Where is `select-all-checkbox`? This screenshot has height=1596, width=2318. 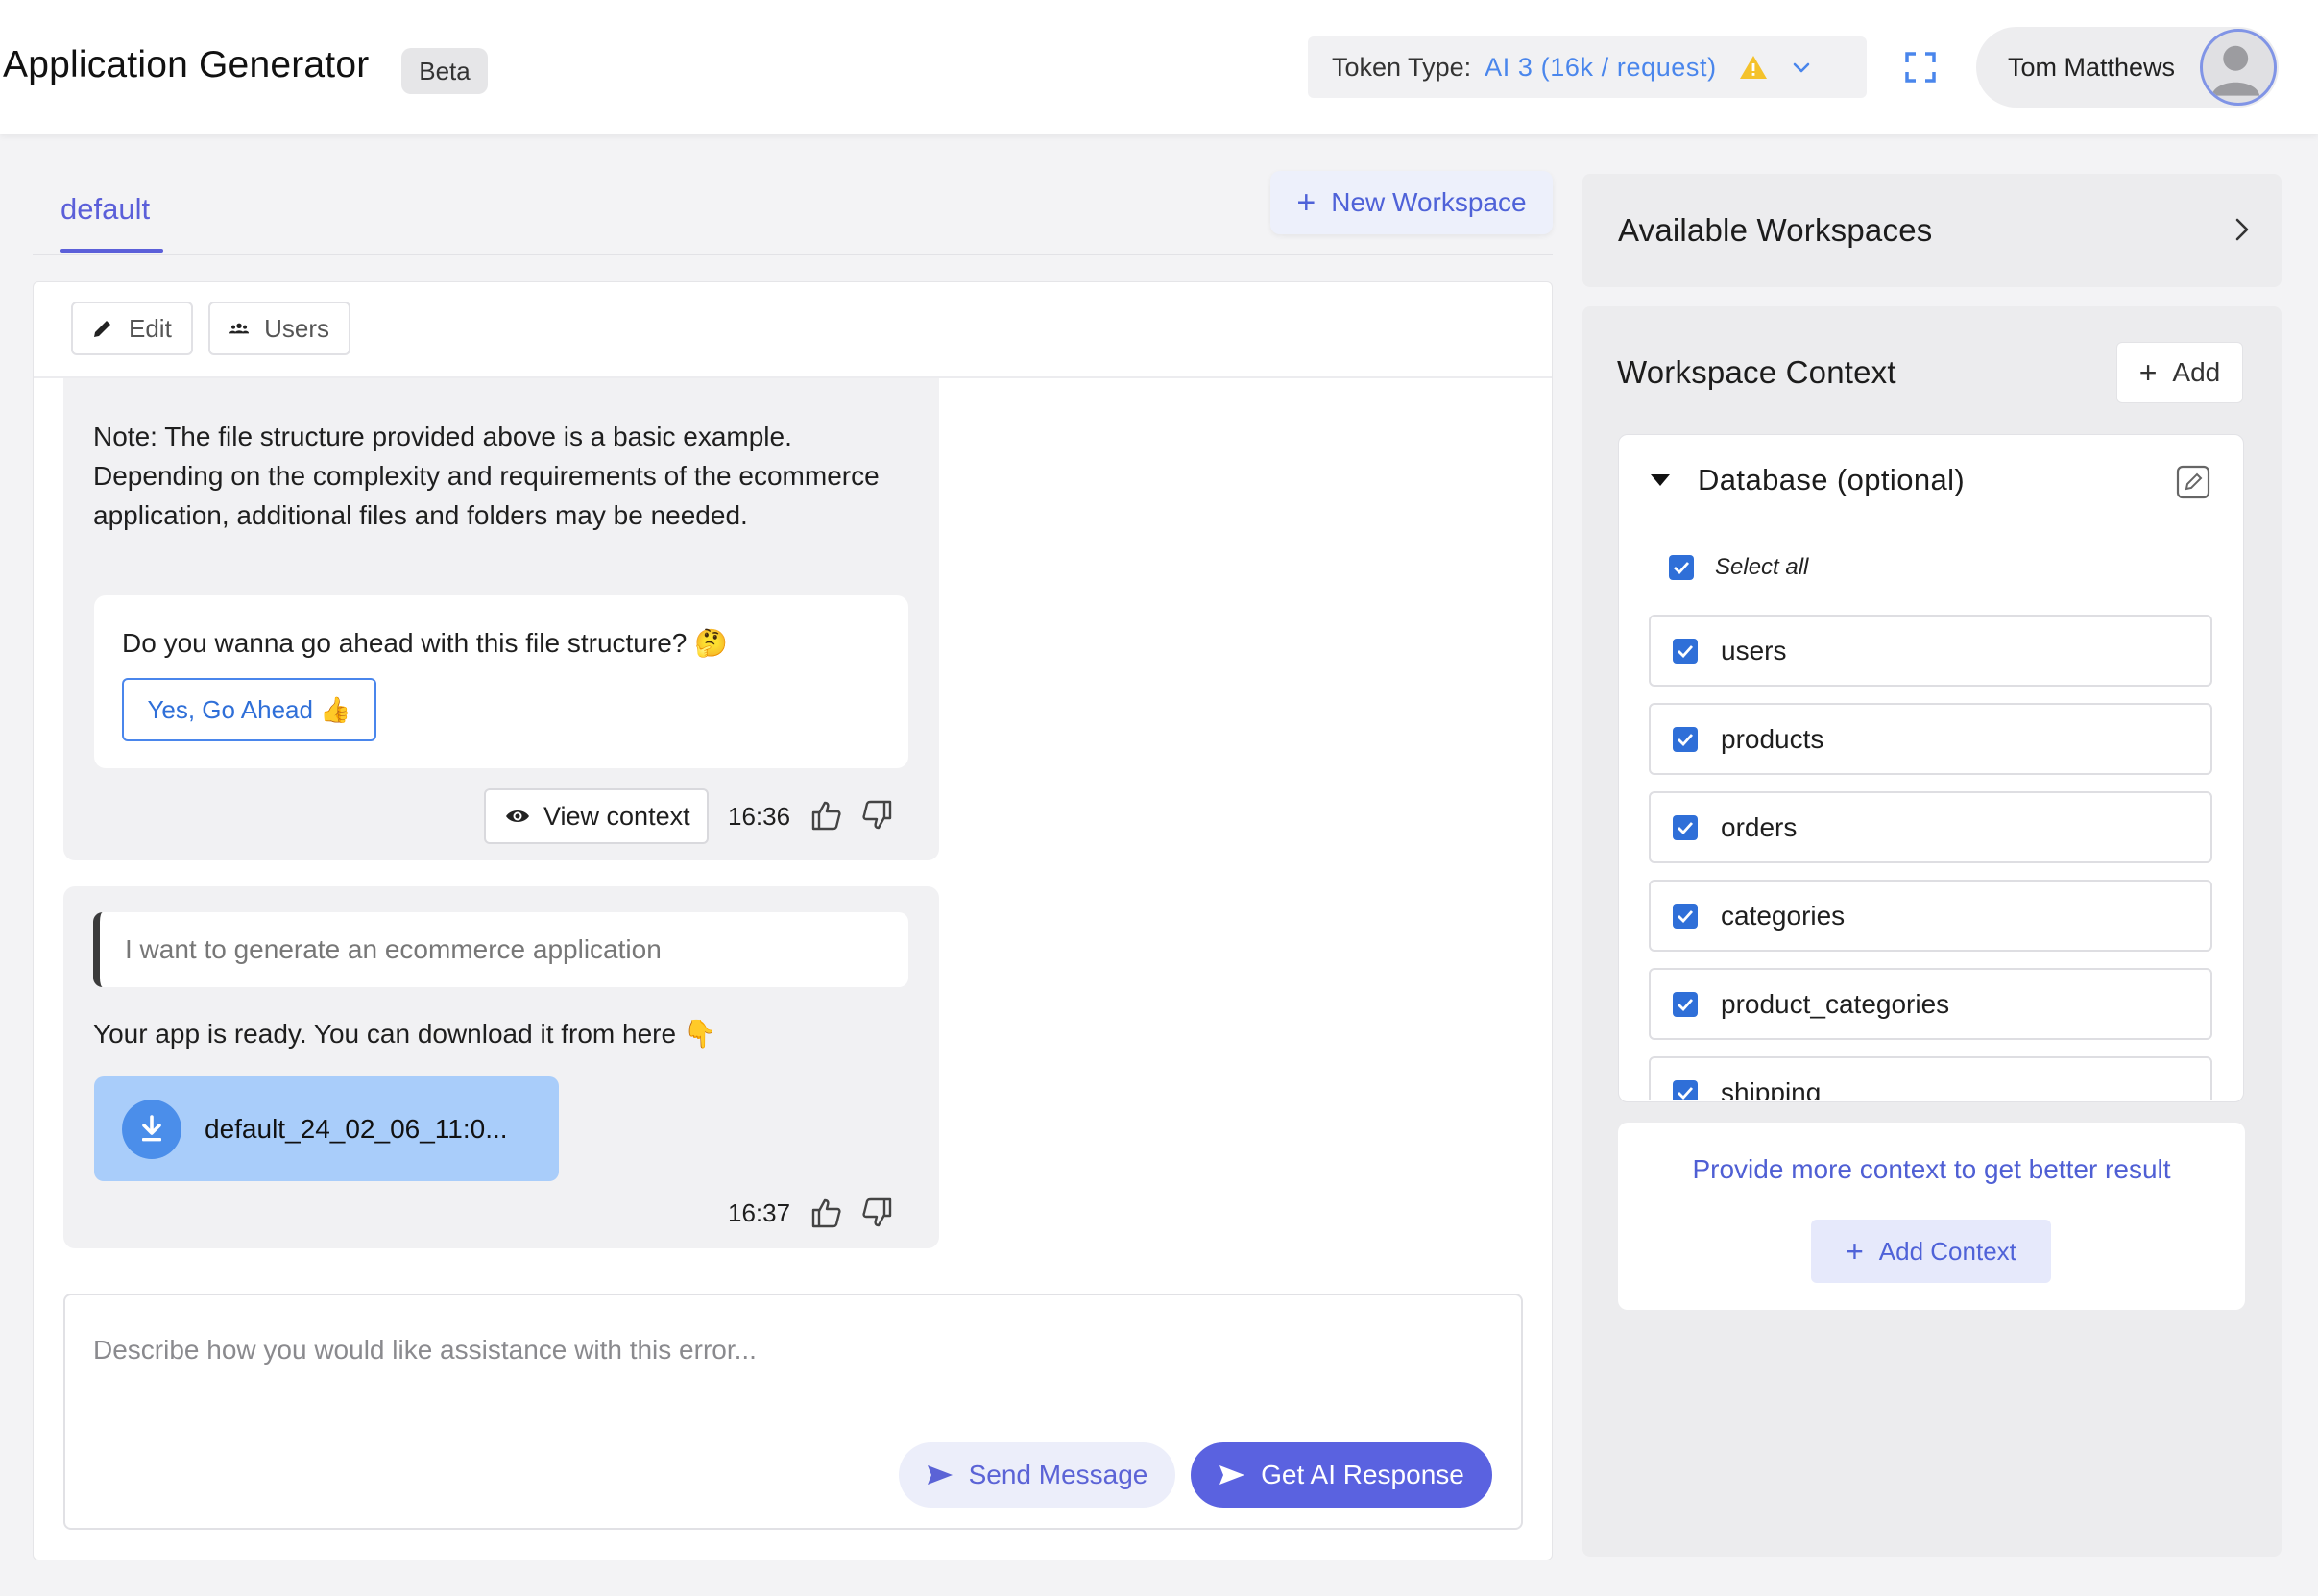
select-all-checkbox is located at coordinates (1681, 567).